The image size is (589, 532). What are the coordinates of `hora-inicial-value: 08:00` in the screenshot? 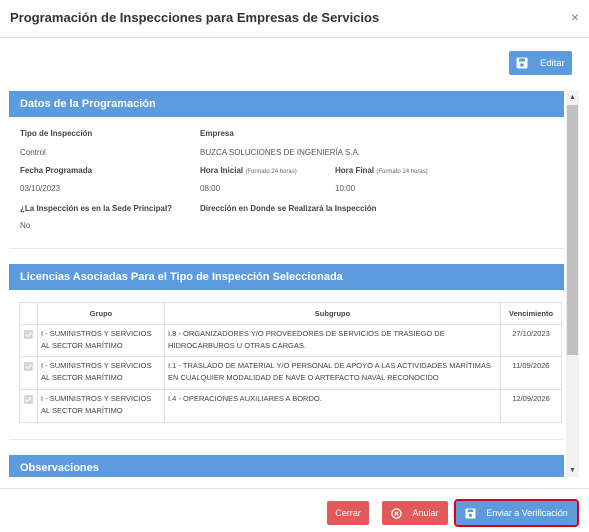 It's located at (210, 188).